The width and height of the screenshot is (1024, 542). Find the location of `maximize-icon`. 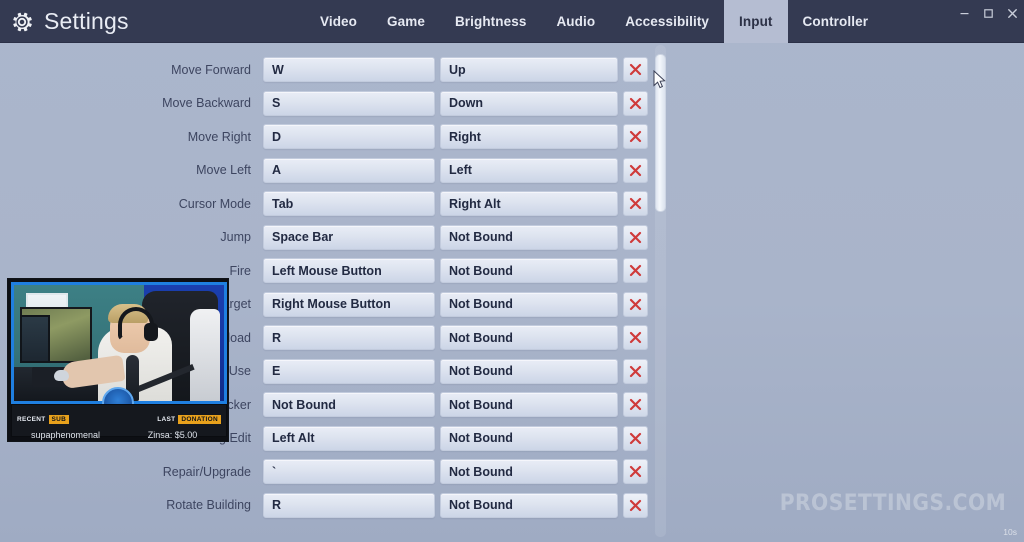

maximize-icon is located at coordinates (988, 13).